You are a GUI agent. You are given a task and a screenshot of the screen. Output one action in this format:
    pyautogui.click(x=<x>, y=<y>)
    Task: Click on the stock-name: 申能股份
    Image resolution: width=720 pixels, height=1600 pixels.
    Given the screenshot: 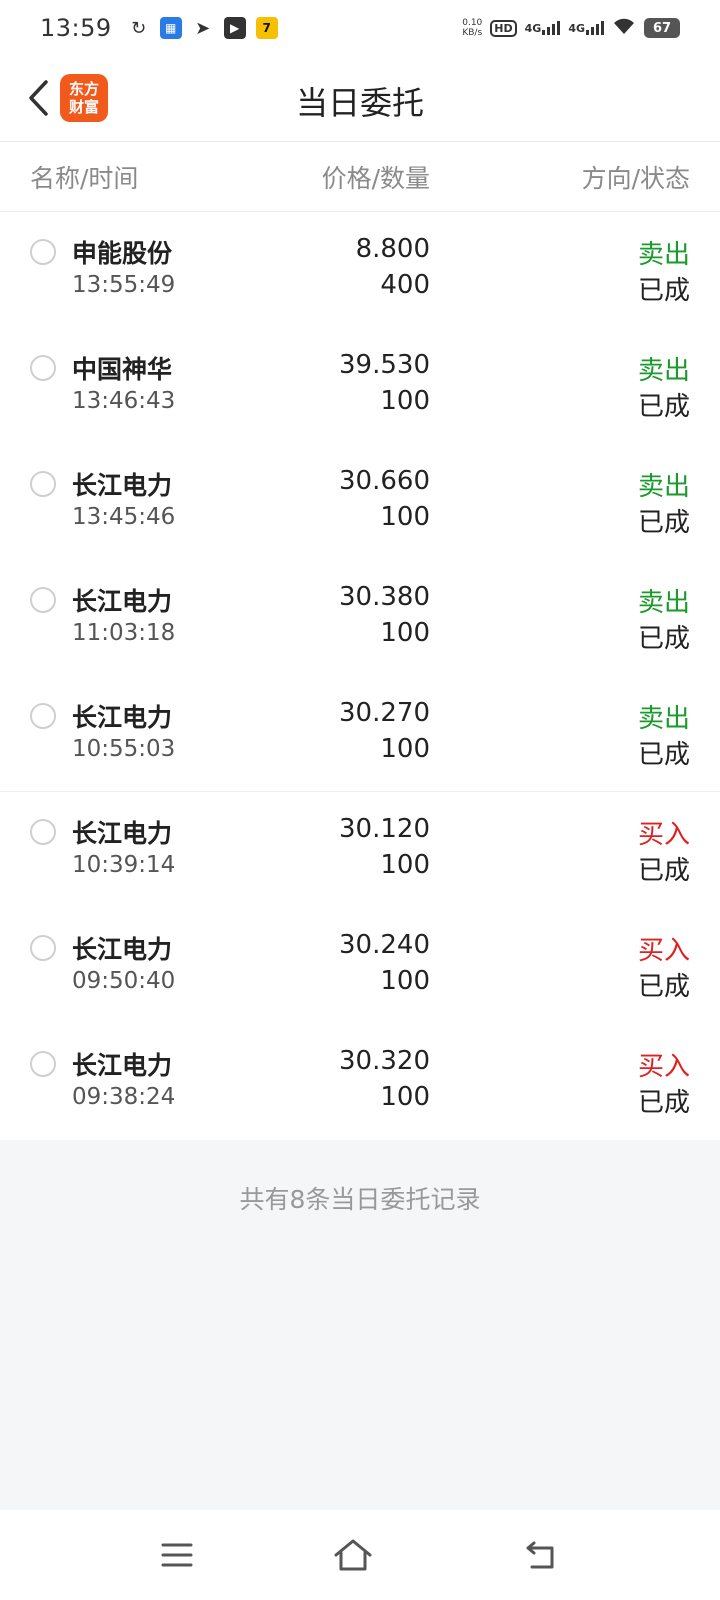 What is the action you would take?
    pyautogui.click(x=122, y=253)
    